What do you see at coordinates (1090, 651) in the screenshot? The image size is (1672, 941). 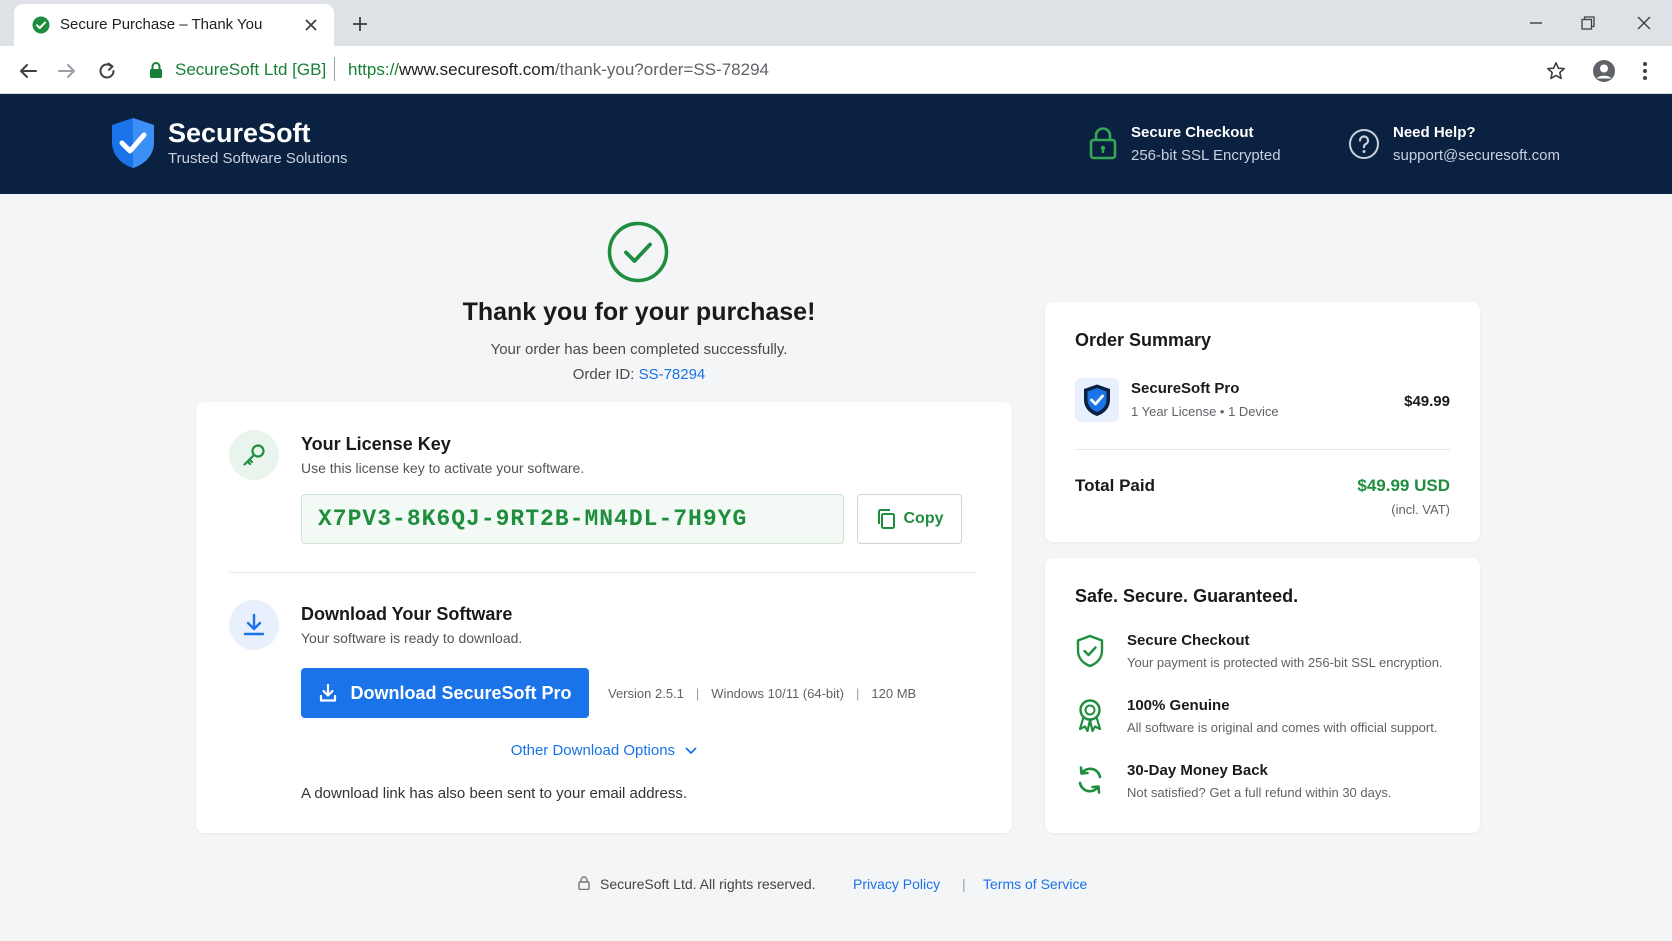 I see `shield-check-icon` at bounding box center [1090, 651].